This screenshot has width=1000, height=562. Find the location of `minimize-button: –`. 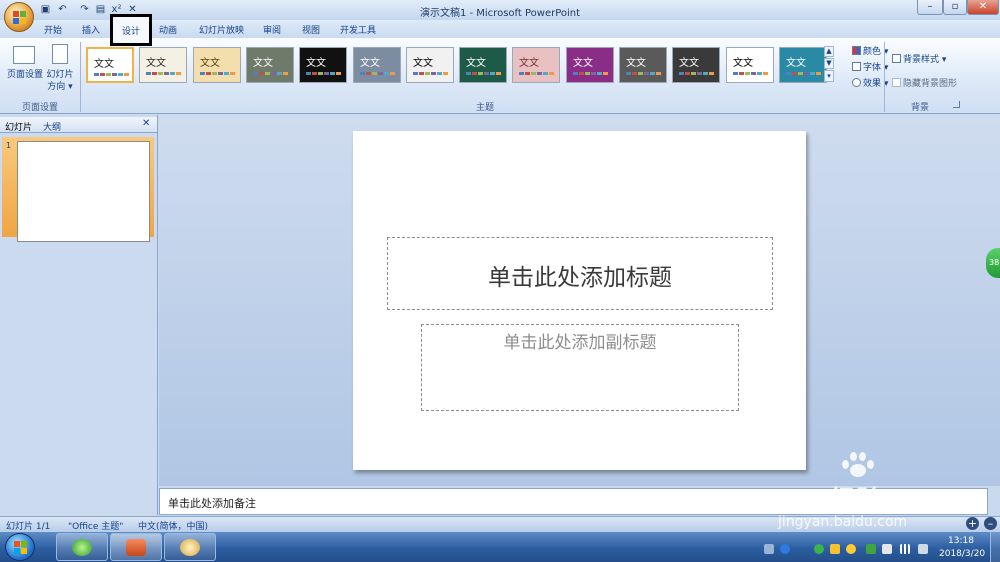

minimize-button: – is located at coordinates (930, 7).